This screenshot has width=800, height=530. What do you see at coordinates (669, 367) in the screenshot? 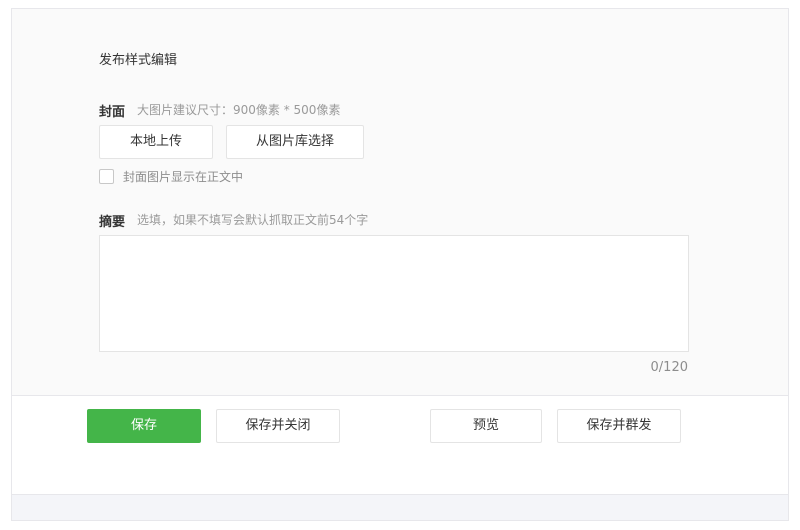
I see `summary-char-counter: 0/120` at bounding box center [669, 367].